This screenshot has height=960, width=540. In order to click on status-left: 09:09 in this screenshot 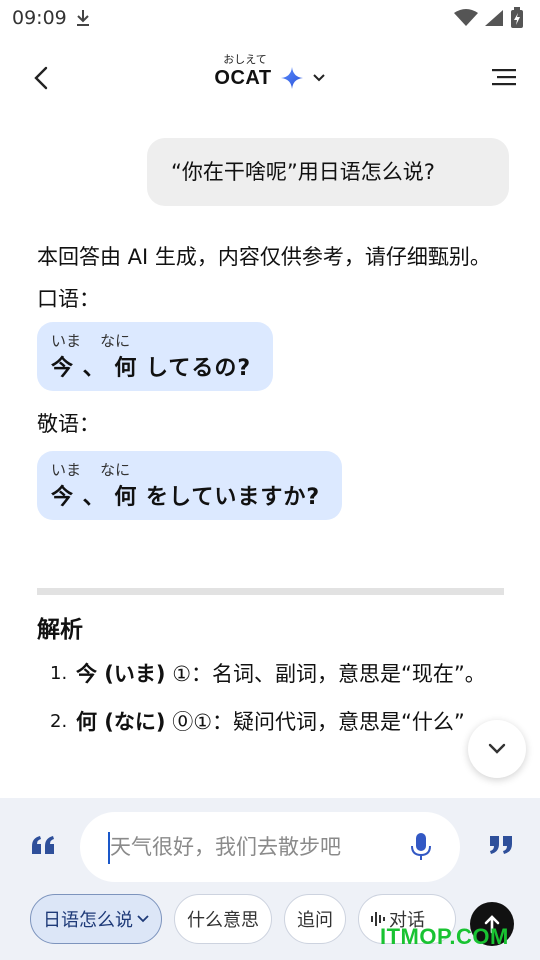, I will do `click(51, 18)`.